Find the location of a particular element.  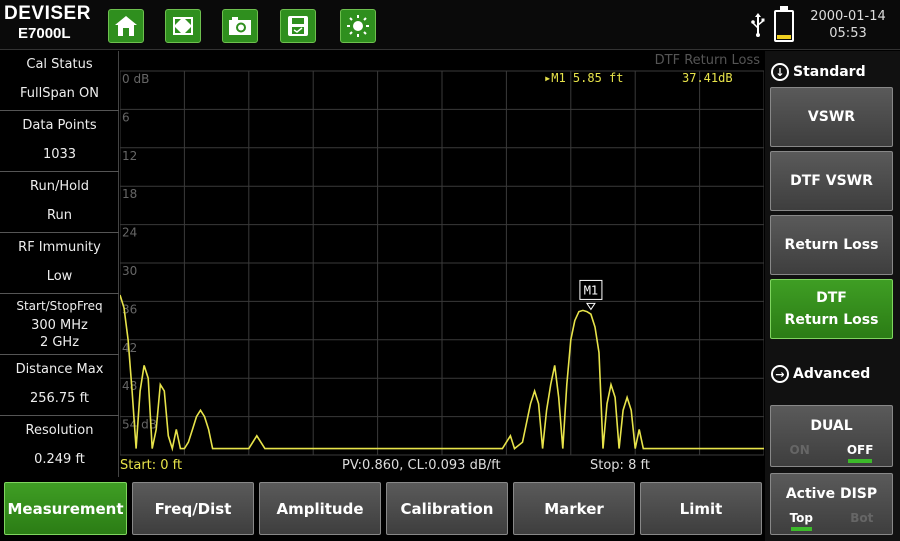

y-tick-label: 12 is located at coordinates (129, 156).